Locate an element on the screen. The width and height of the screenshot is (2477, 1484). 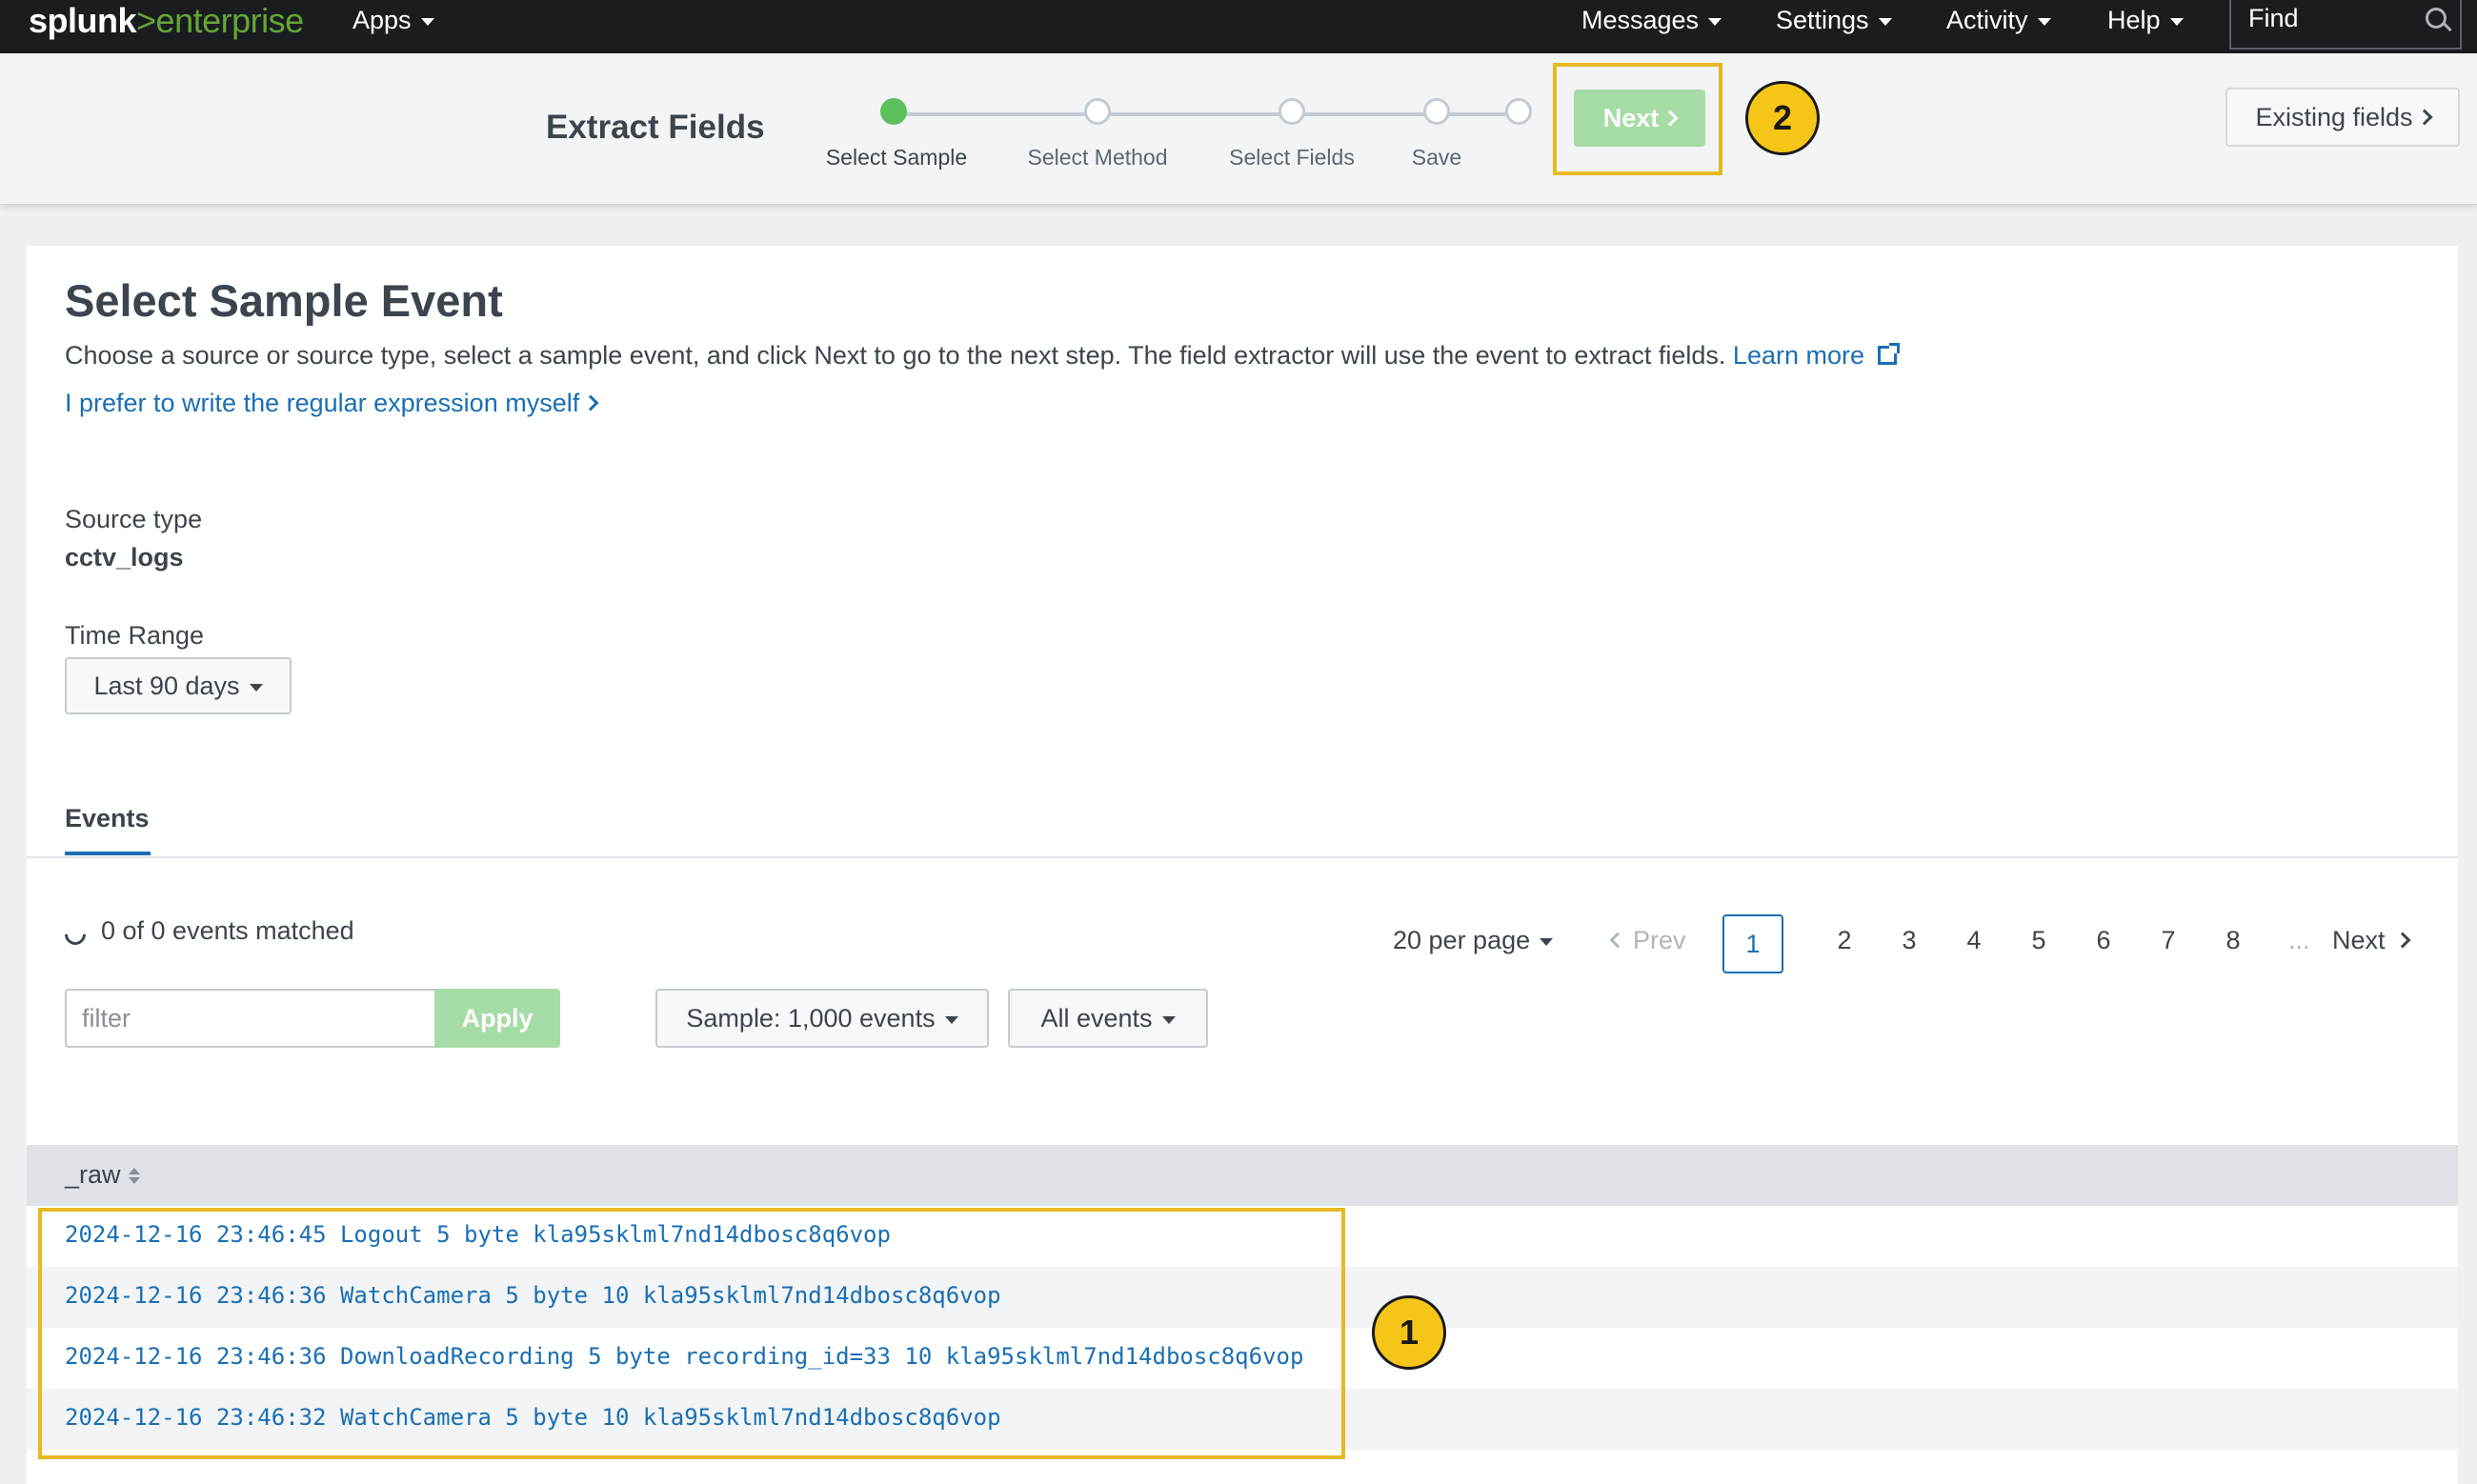
messages-menu: Messages is located at coordinates (1652, 20).